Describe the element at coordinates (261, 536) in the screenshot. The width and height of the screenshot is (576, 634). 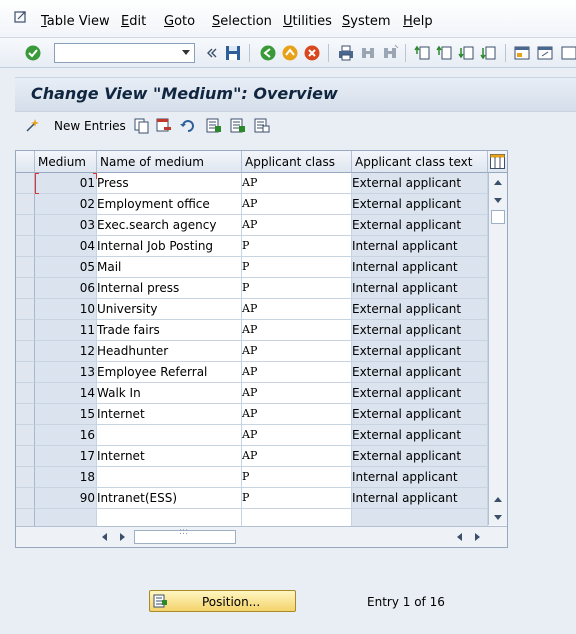
I see `horizontal-scrollbar: :::` at that location.